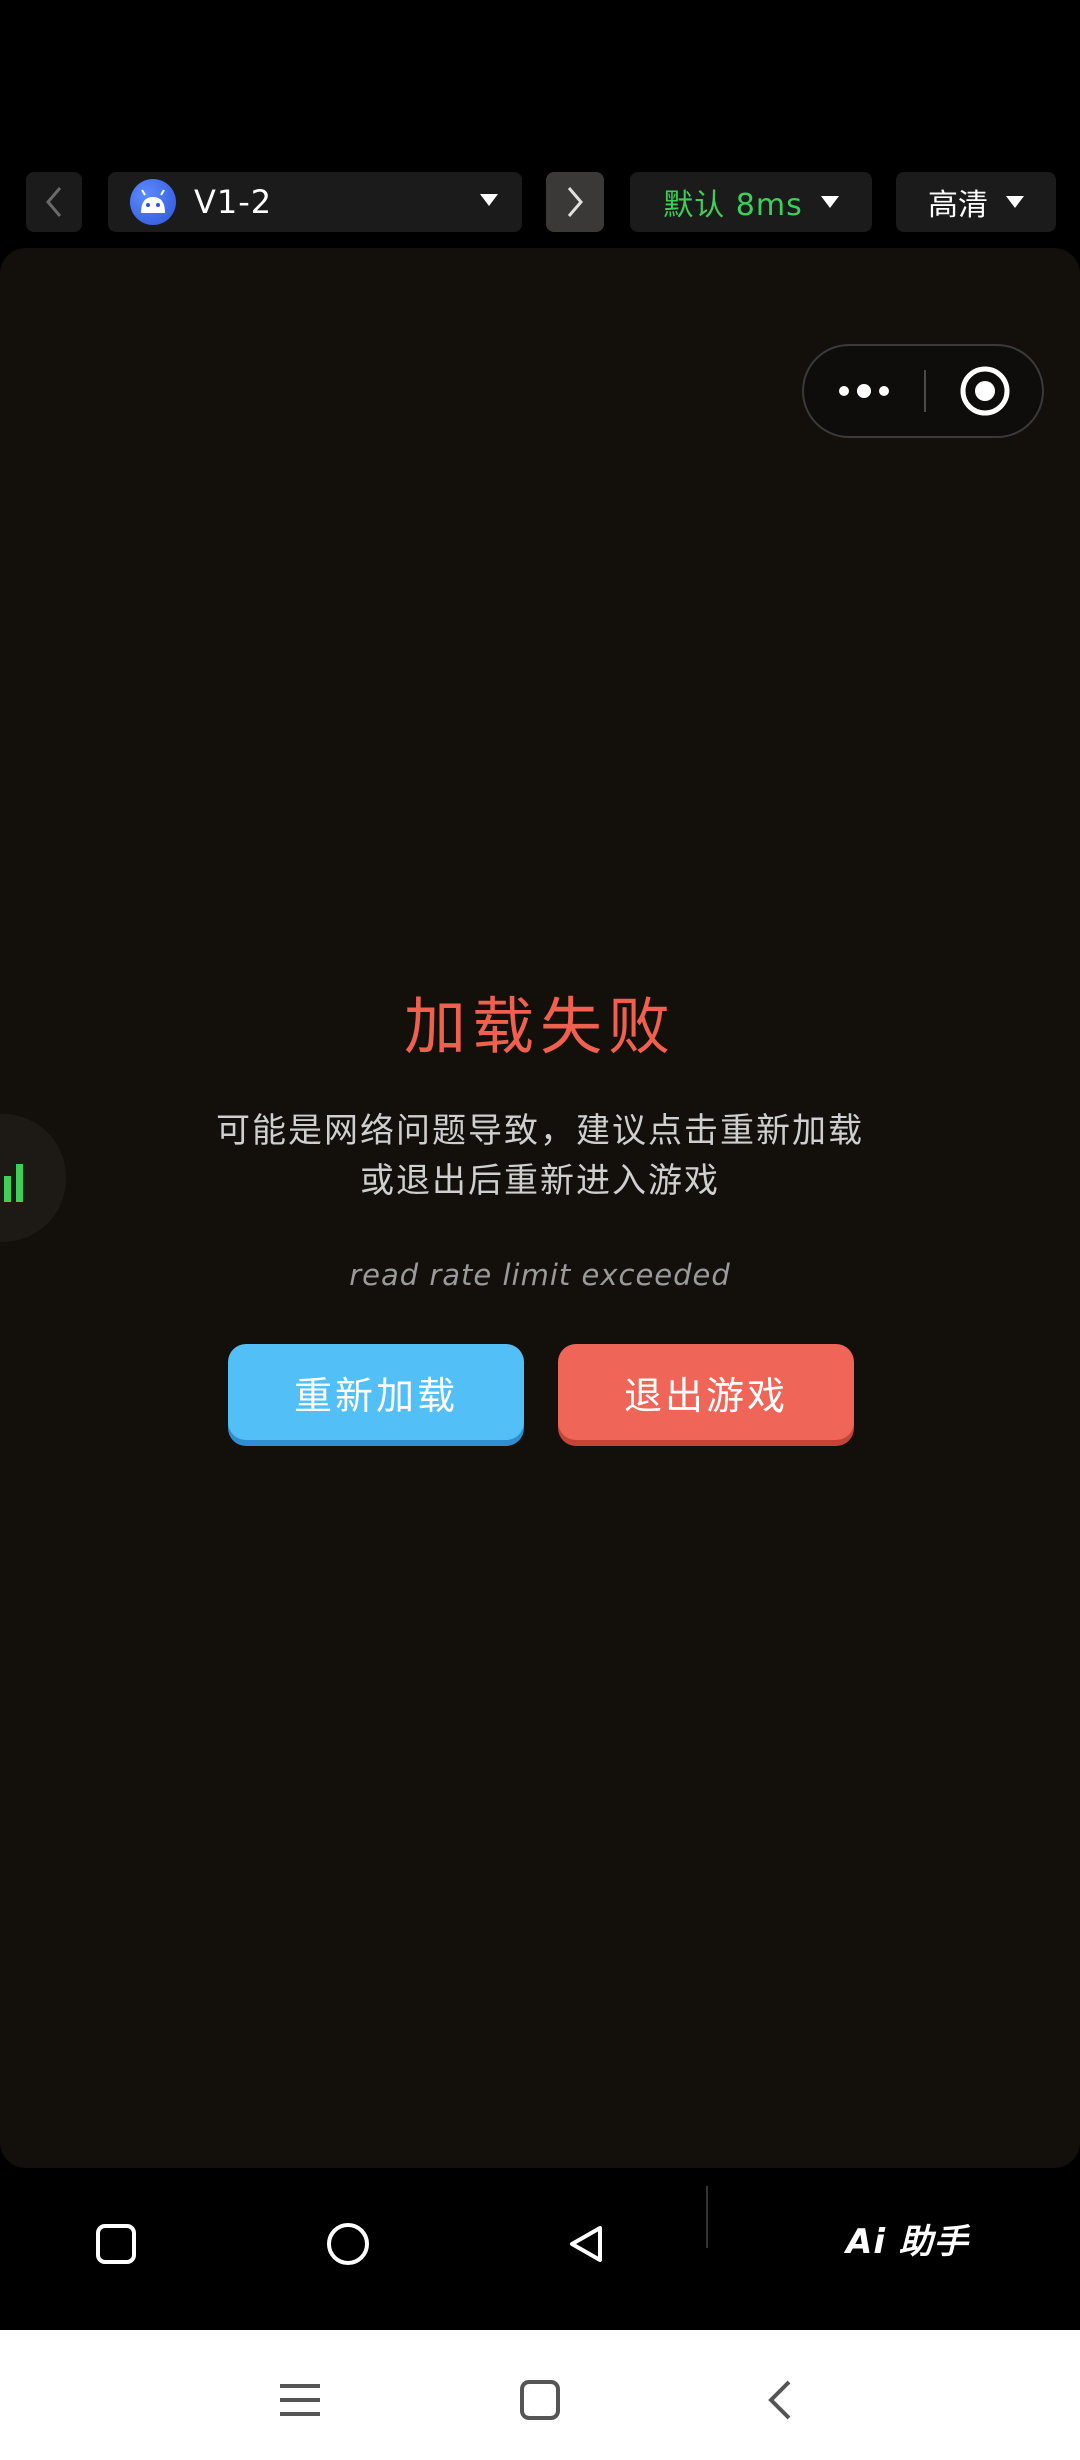  I want to click on home-button, so click(348, 2244).